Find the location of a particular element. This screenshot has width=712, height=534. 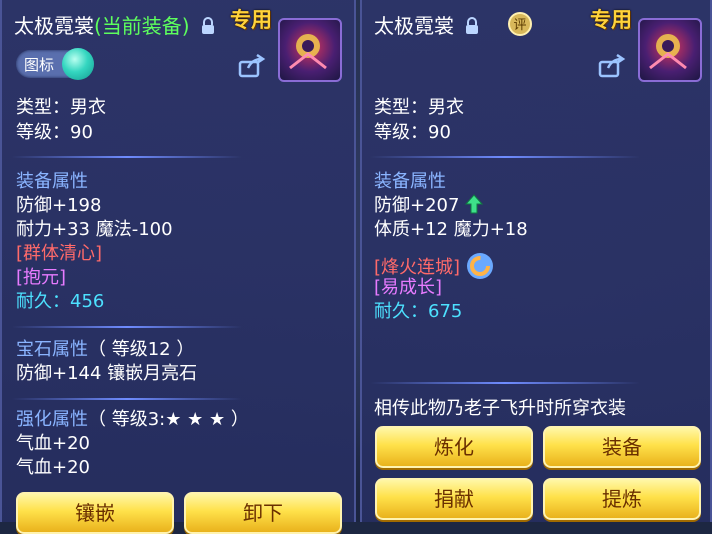

item-title: 太极霓裳(当前装备) is located at coordinates (115, 24).